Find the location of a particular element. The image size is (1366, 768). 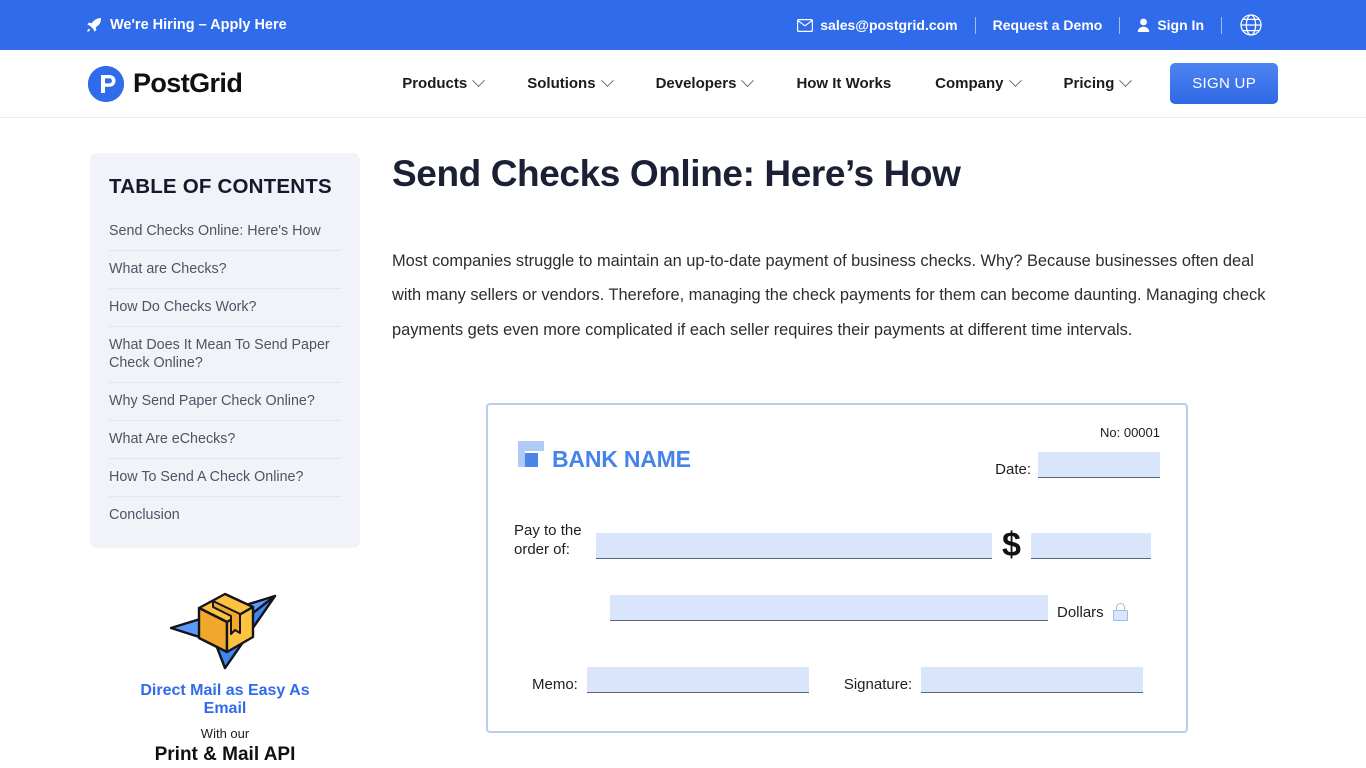

nav-item-company: Company is located at coordinates (977, 83).